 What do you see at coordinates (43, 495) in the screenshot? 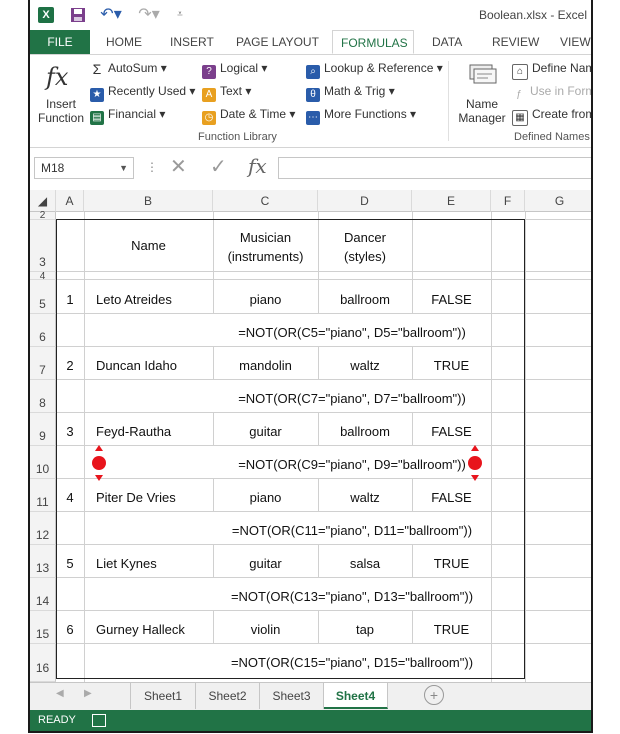
I see `row-header-11: 11` at bounding box center [43, 495].